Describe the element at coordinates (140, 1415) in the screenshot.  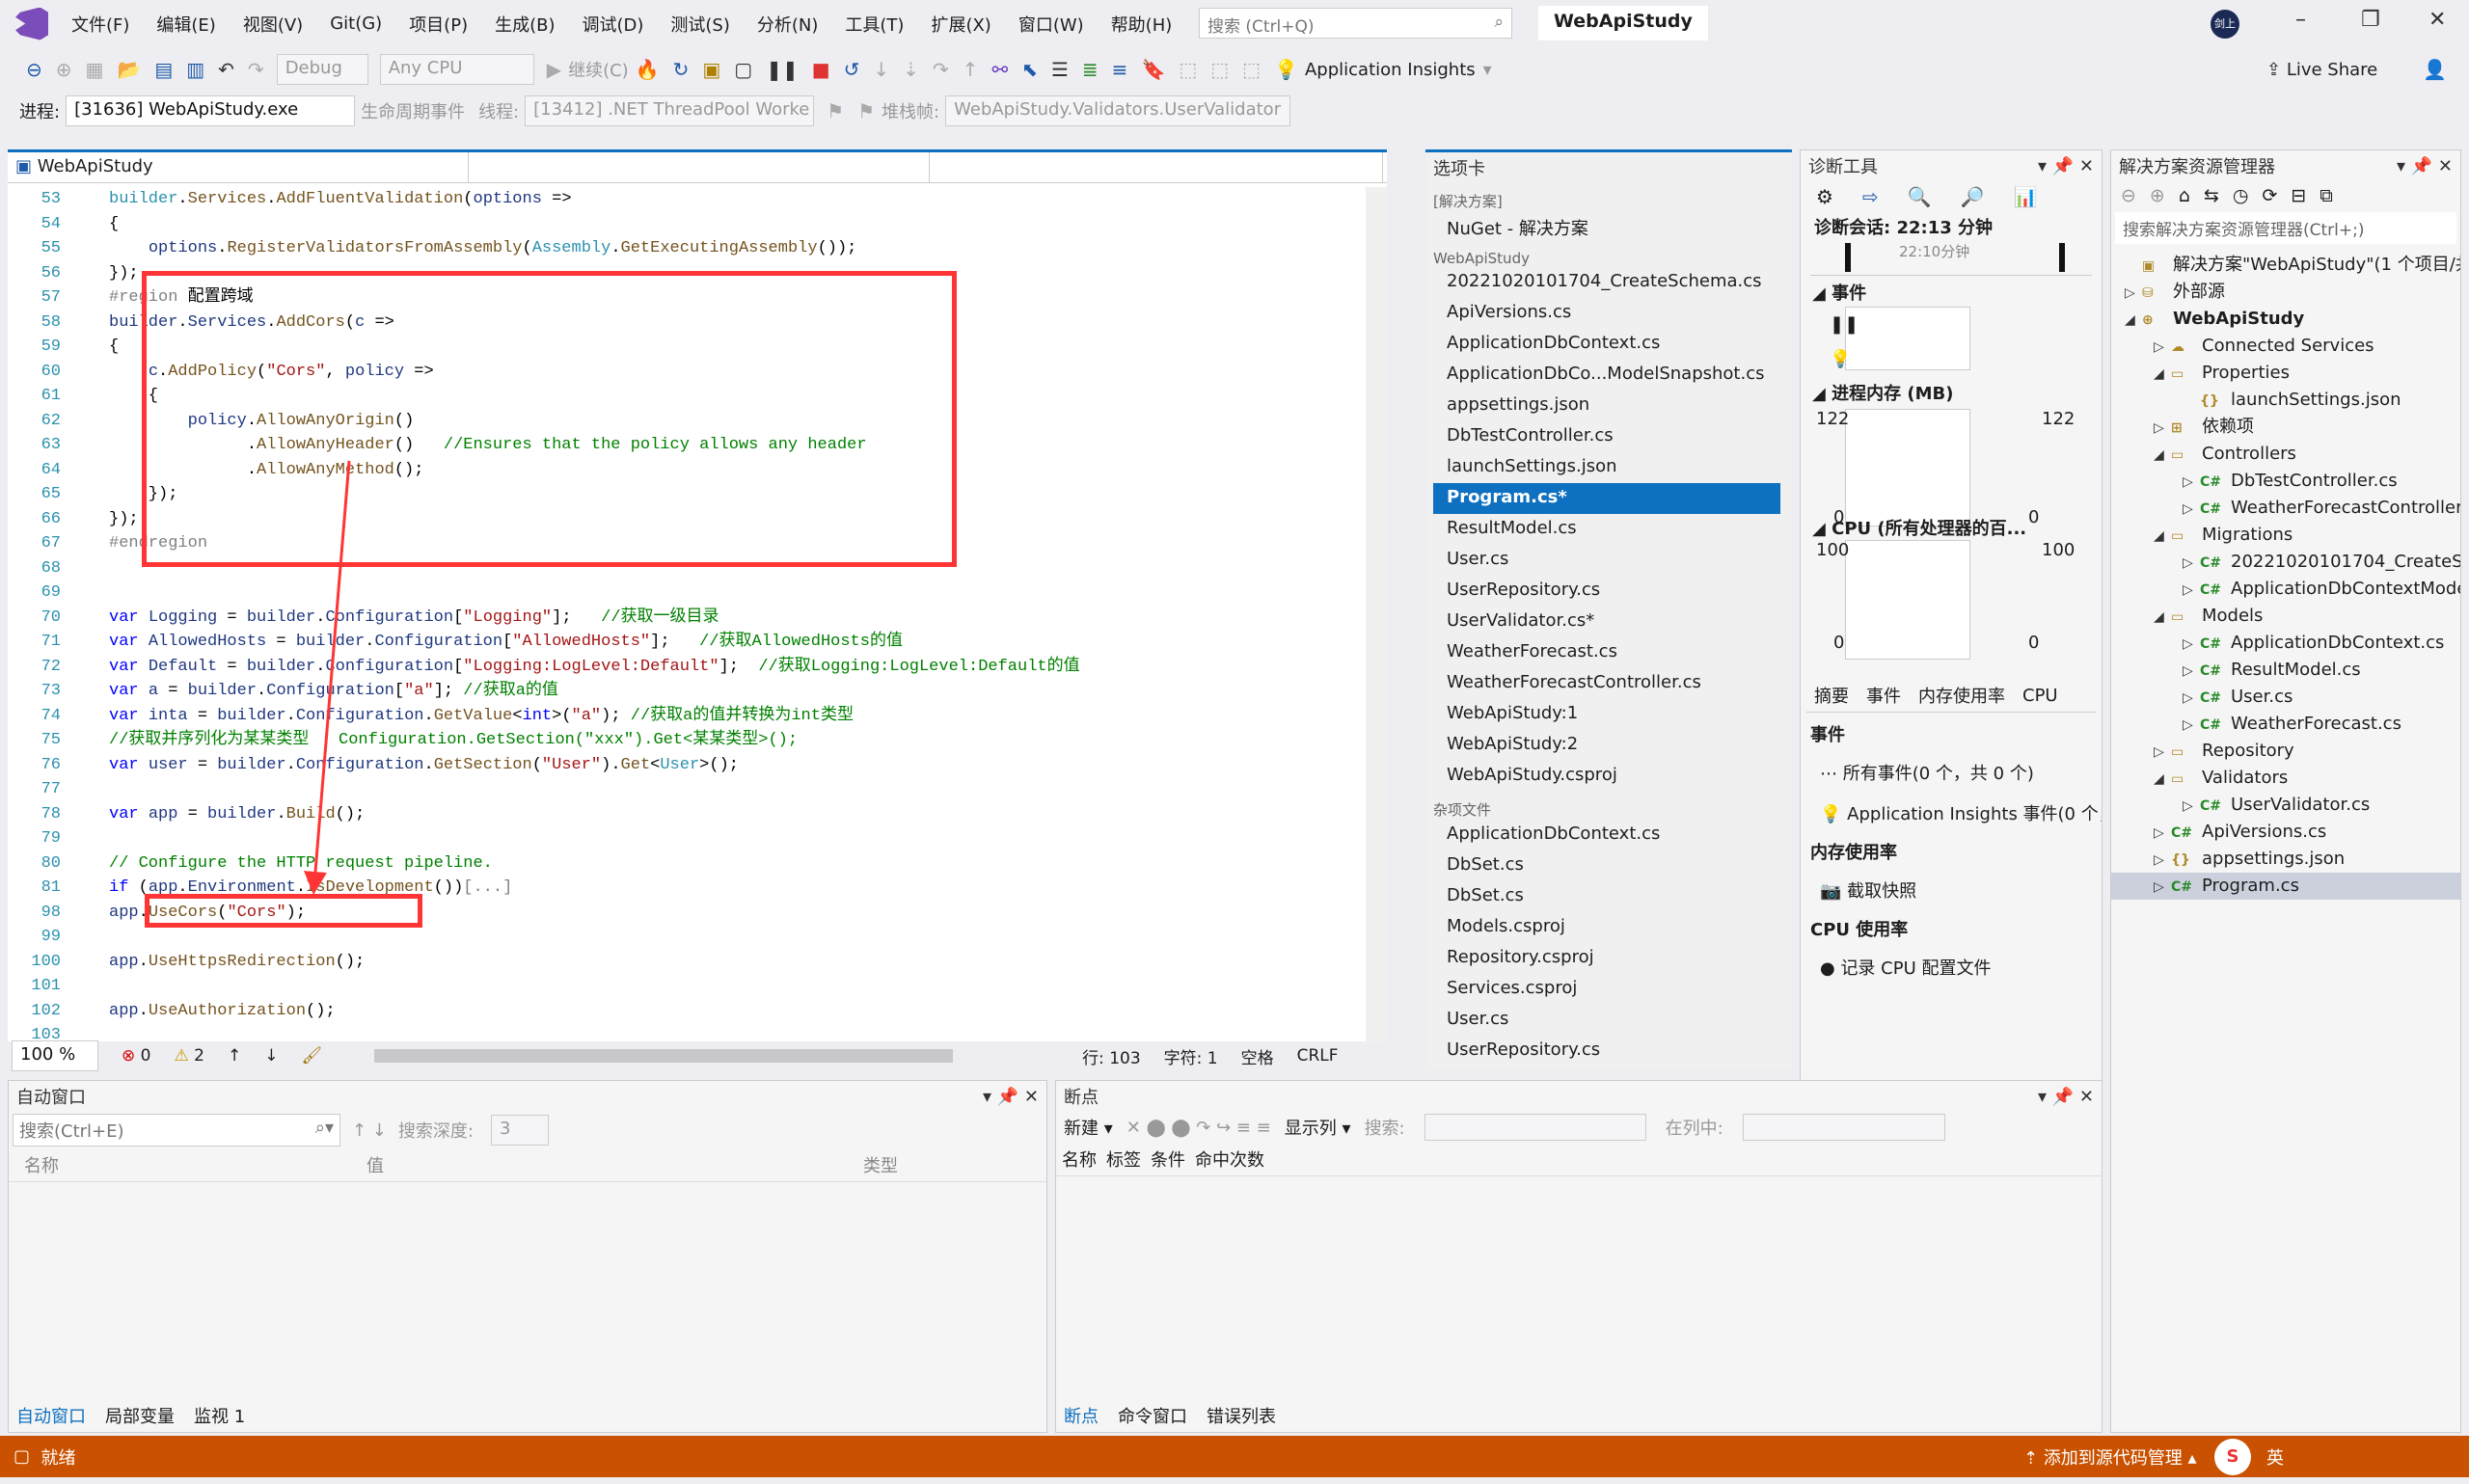
I see `tab-locals: 局部变量` at that location.